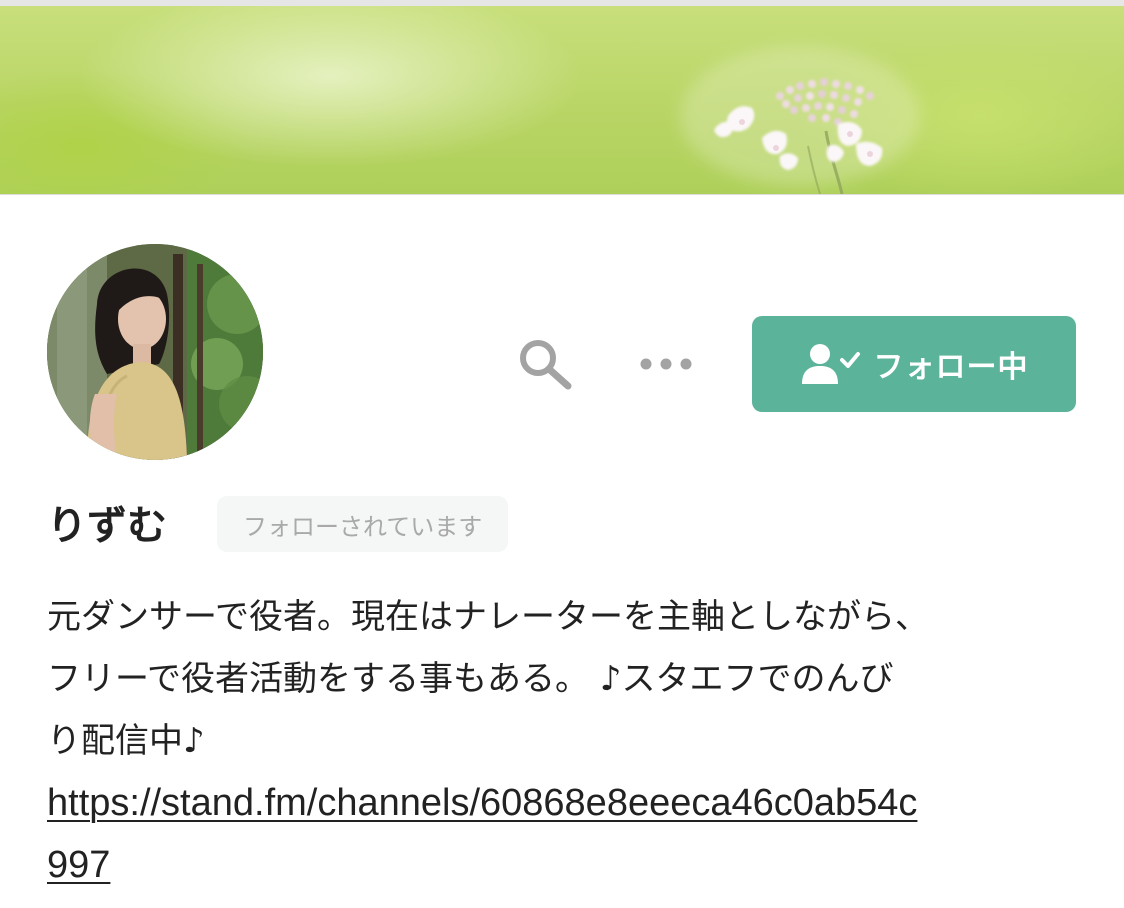 Image resolution: width=1124 pixels, height=908 pixels. I want to click on more-options-button, so click(668, 364).